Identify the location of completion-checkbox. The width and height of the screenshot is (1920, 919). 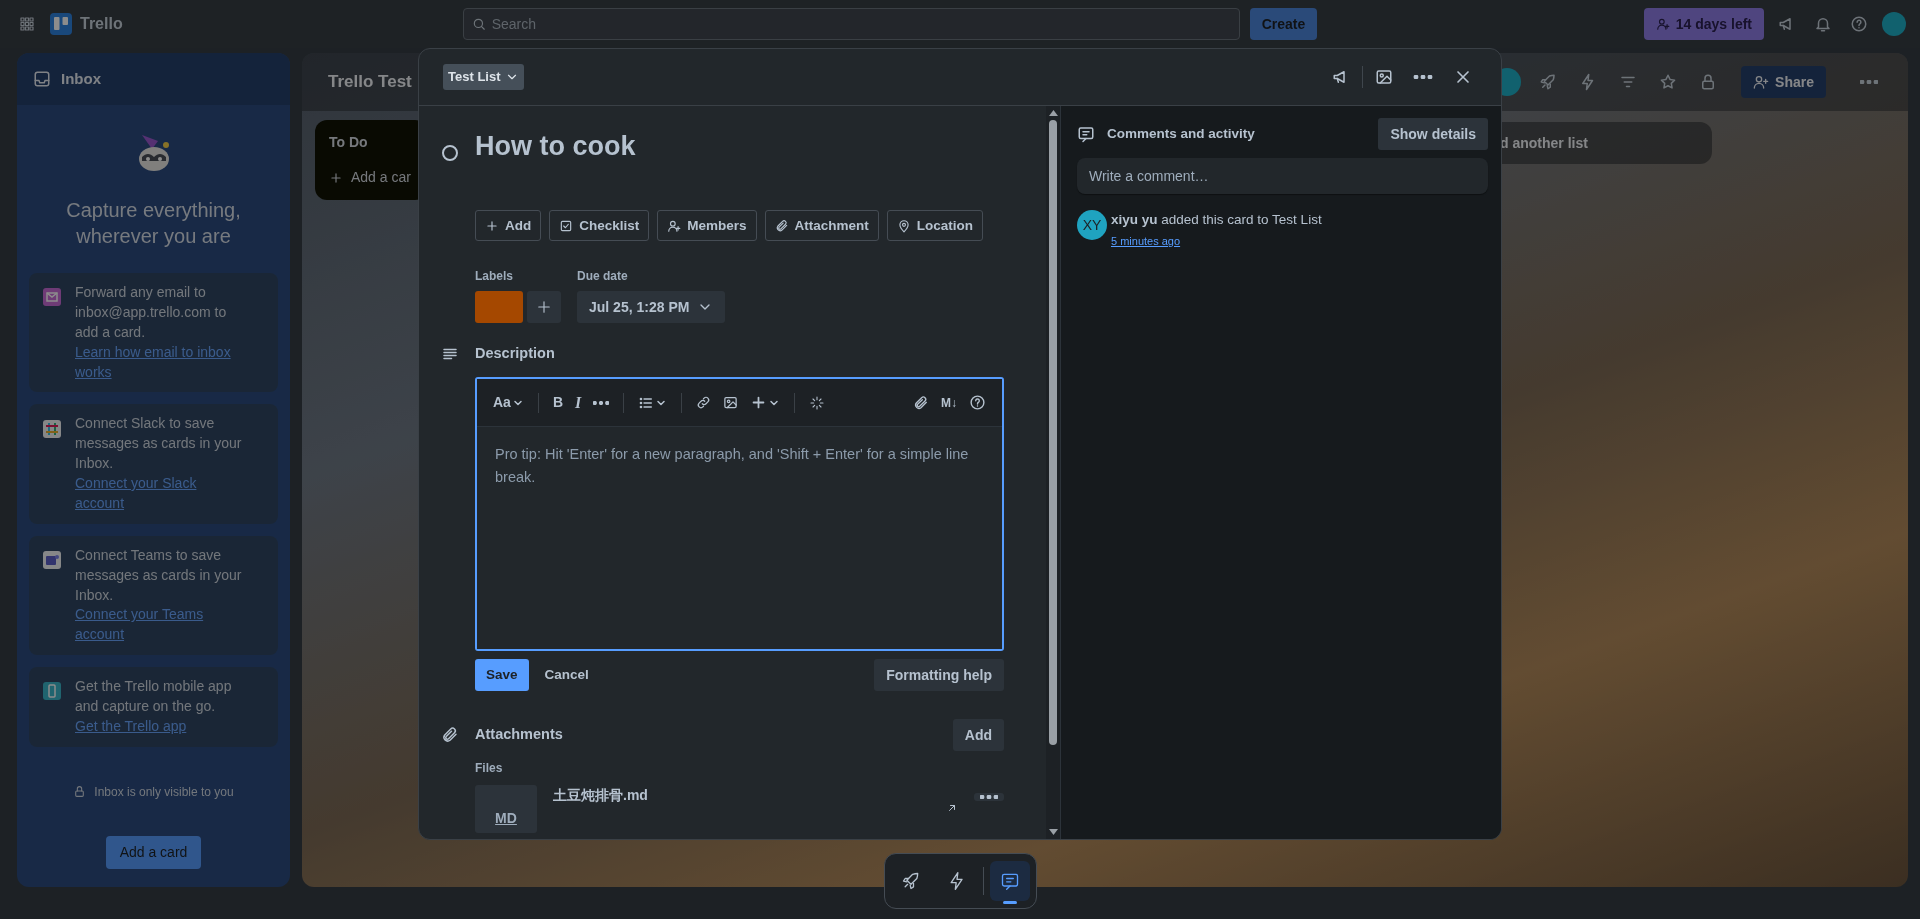
(450, 153).